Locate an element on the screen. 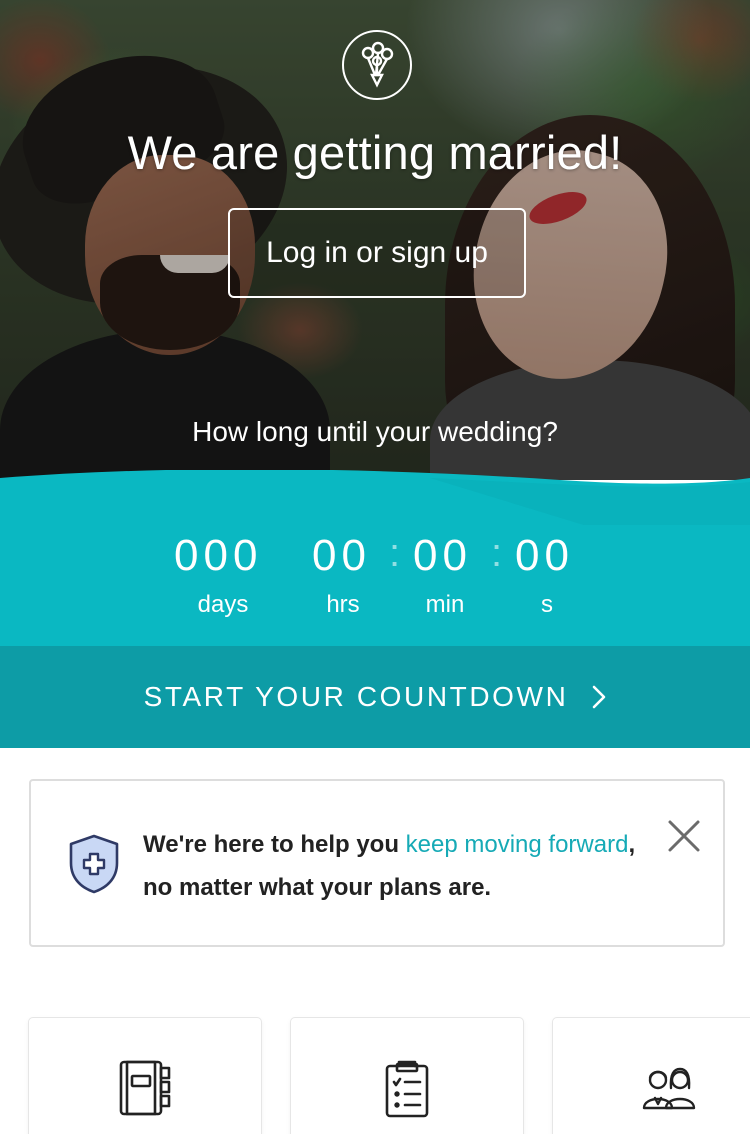 Image resolution: width=750 pixels, height=1134 pixels. countdown-panel: 000 00 : 00 : 00 days hrs min s is located at coordinates (375, 586).